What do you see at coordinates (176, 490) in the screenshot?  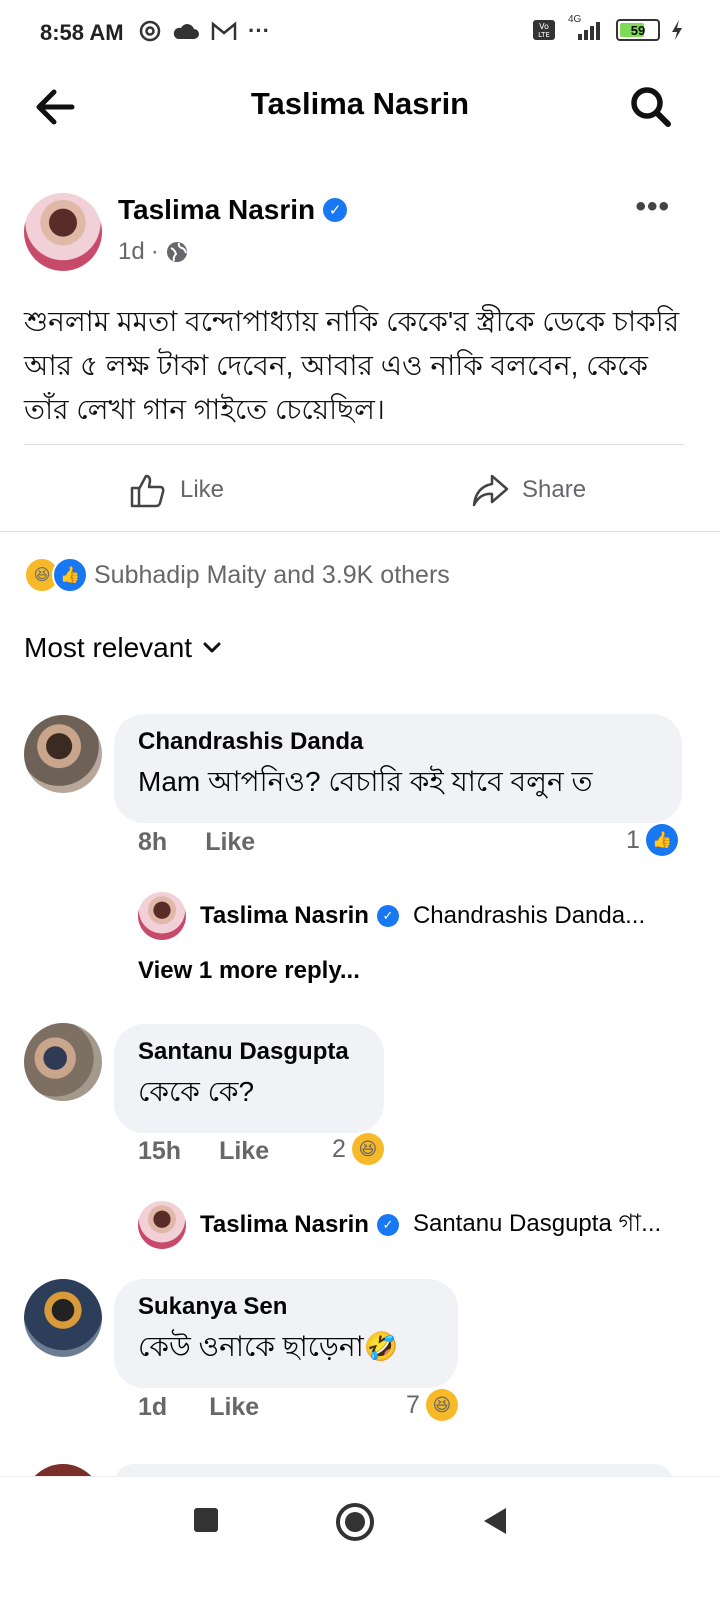 I see `post-like-button: Like` at bounding box center [176, 490].